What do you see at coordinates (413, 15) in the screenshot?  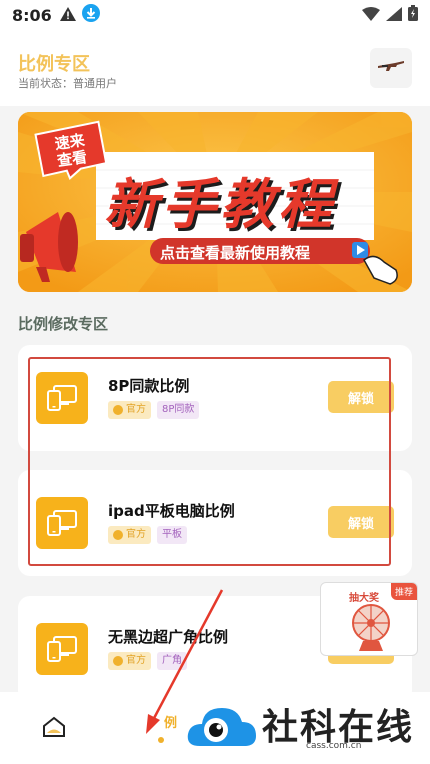 I see `battery-icon` at bounding box center [413, 15].